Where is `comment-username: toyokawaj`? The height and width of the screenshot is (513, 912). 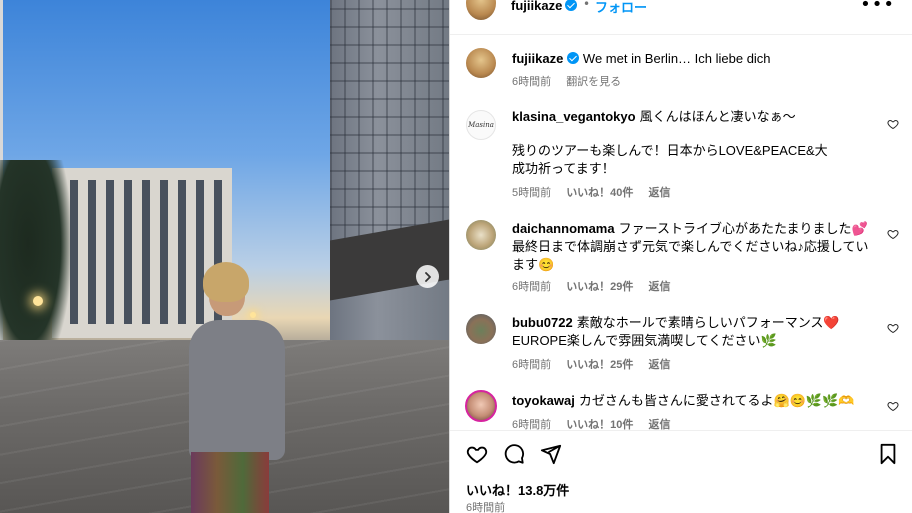
comment-username: toyokawaj is located at coordinates (543, 400).